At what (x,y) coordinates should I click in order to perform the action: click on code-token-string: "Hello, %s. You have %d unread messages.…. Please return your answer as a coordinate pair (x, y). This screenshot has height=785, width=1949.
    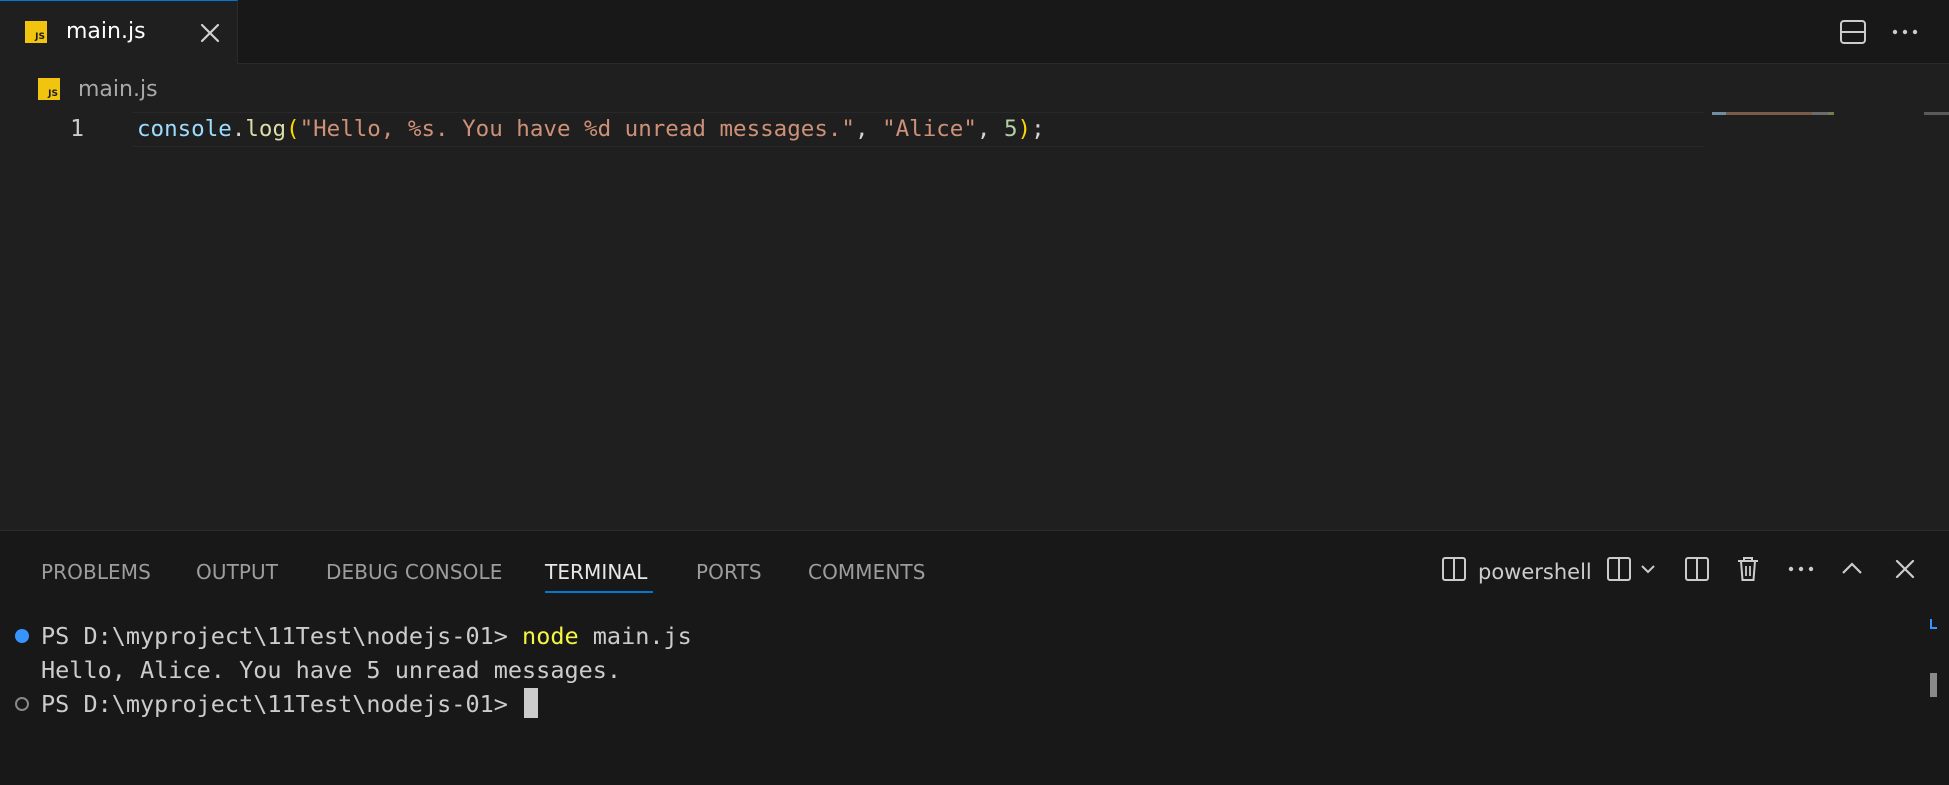
    Looking at the image, I should click on (577, 129).